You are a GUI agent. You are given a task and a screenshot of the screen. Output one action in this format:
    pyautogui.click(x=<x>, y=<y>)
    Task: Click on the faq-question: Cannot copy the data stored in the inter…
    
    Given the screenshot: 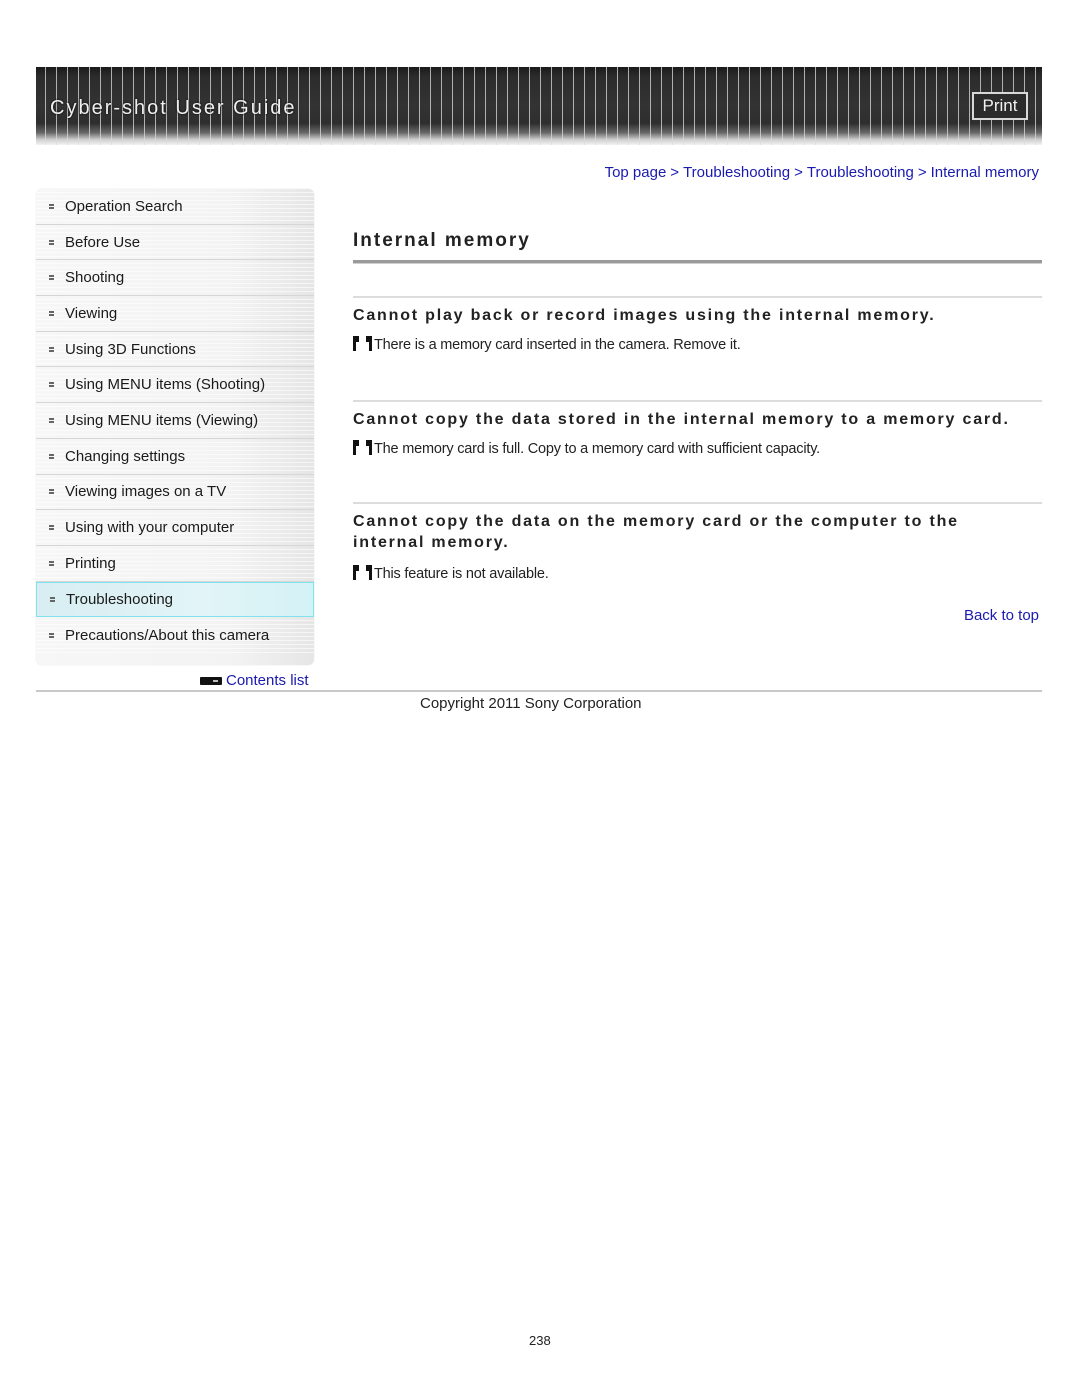 What is the action you would take?
    pyautogui.click(x=681, y=419)
    